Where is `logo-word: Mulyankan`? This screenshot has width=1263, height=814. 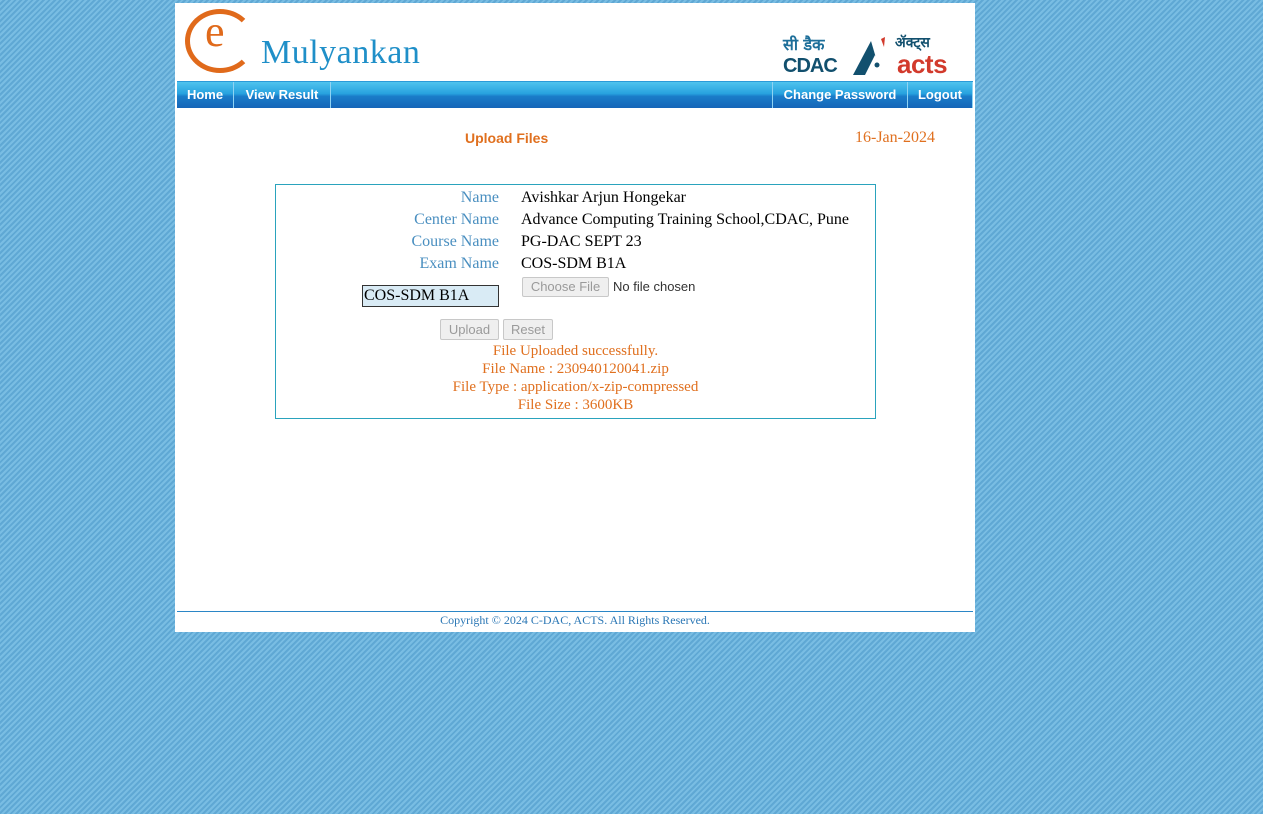 logo-word: Mulyankan is located at coordinates (341, 52).